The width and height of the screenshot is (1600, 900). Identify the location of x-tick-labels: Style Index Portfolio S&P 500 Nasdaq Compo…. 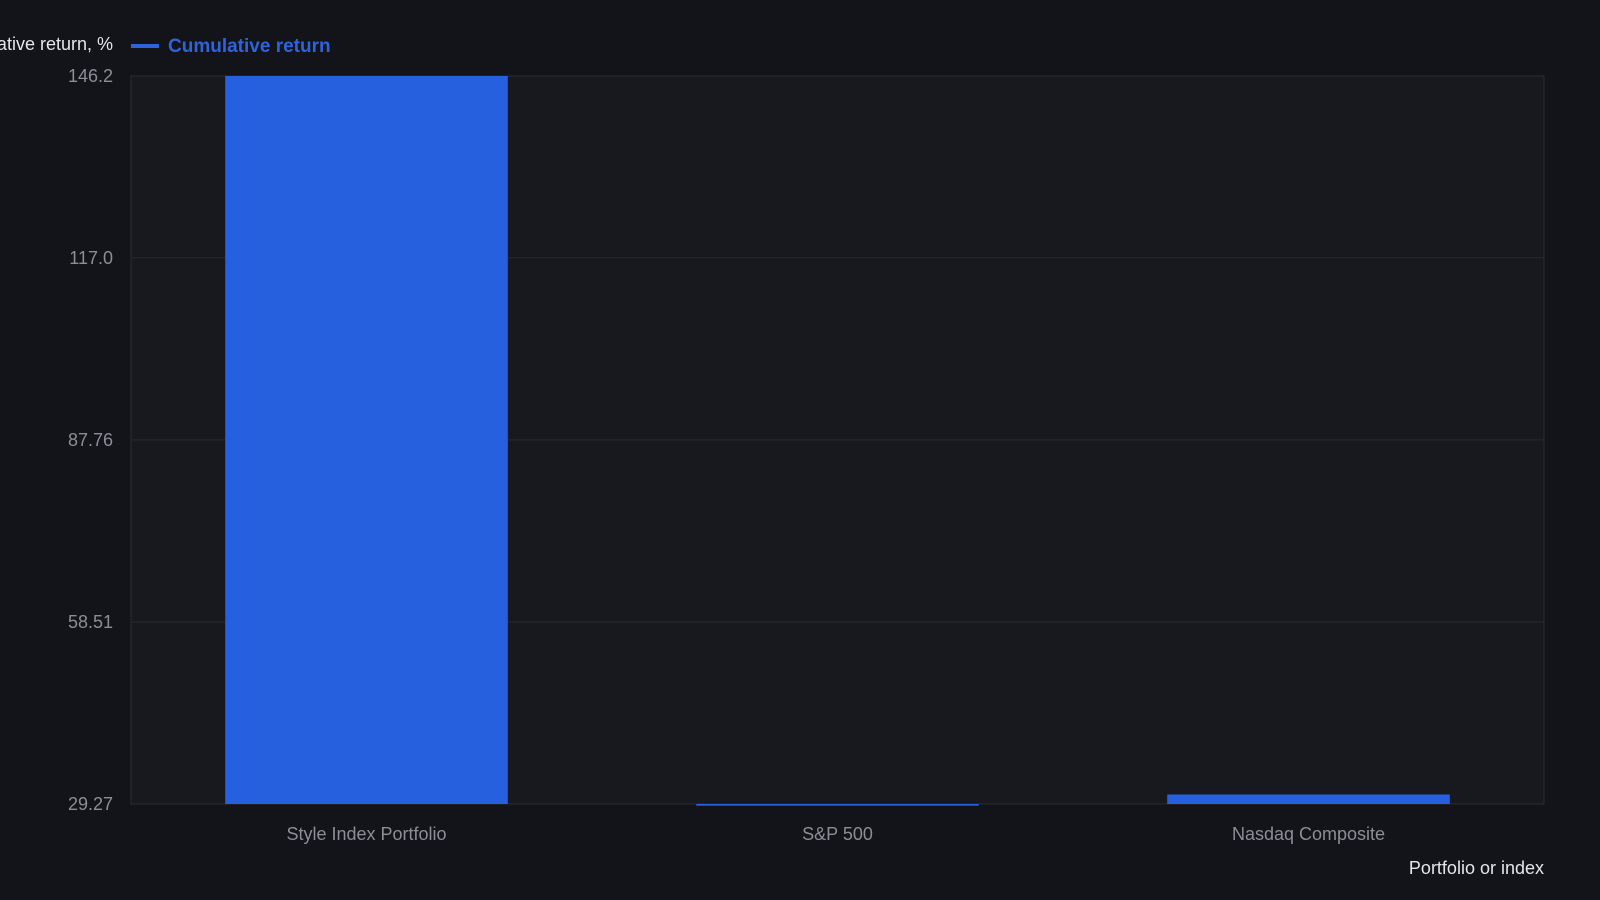
(835, 834).